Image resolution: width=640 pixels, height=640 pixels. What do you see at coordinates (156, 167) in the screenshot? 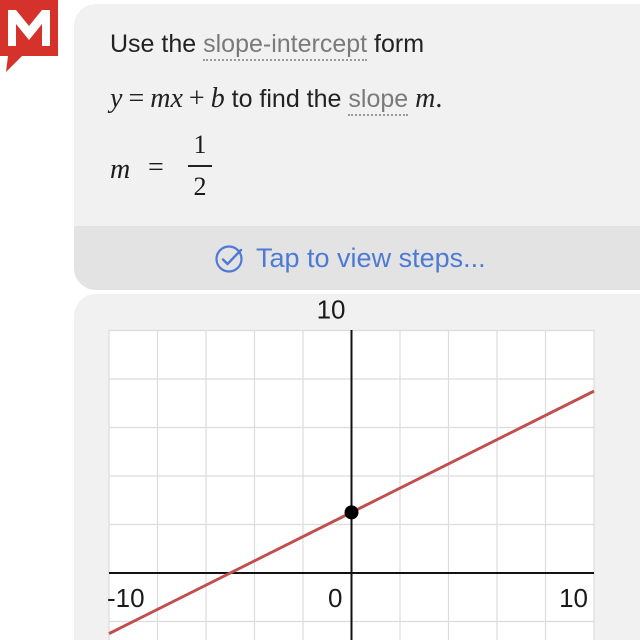
I see `result-equals: =` at bounding box center [156, 167].